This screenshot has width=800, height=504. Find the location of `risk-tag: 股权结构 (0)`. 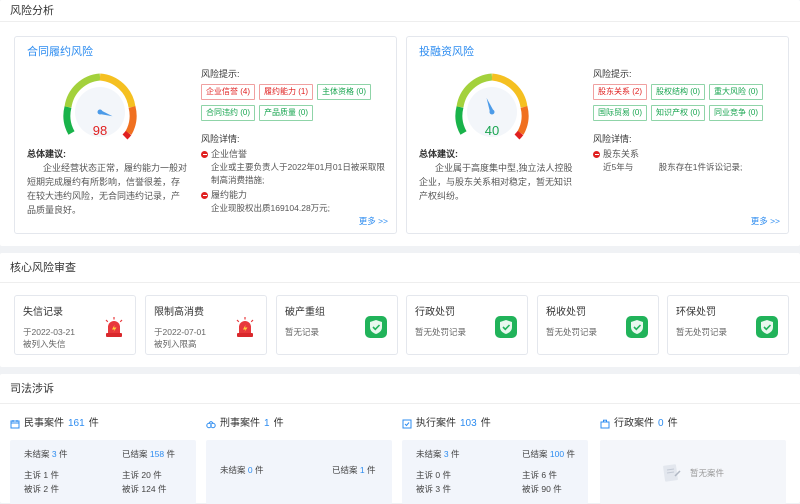

risk-tag: 股权结构 (0) is located at coordinates (678, 92).